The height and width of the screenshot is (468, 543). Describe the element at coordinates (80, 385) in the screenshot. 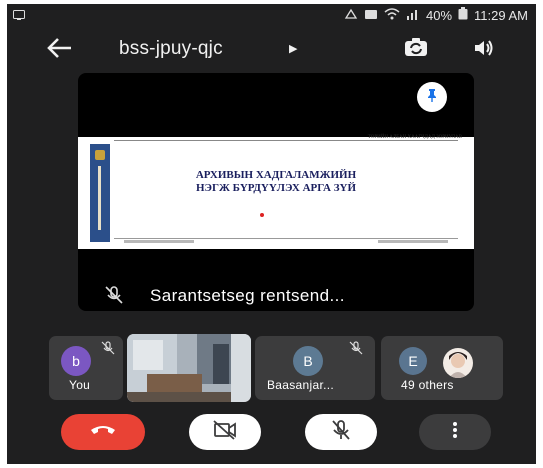

I see `participant-label: You` at that location.